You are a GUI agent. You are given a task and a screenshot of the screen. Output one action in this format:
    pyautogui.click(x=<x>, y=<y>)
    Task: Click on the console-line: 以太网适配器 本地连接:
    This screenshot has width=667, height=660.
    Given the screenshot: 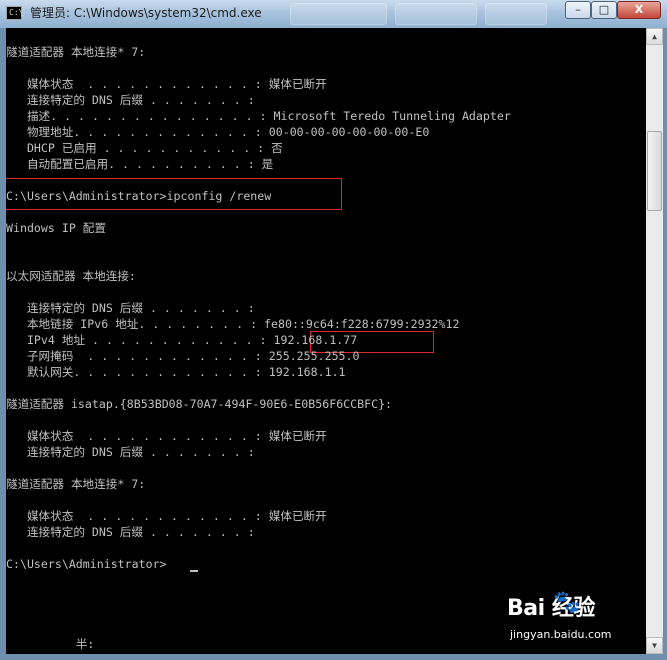 What is the action you would take?
    pyautogui.click(x=71, y=276)
    